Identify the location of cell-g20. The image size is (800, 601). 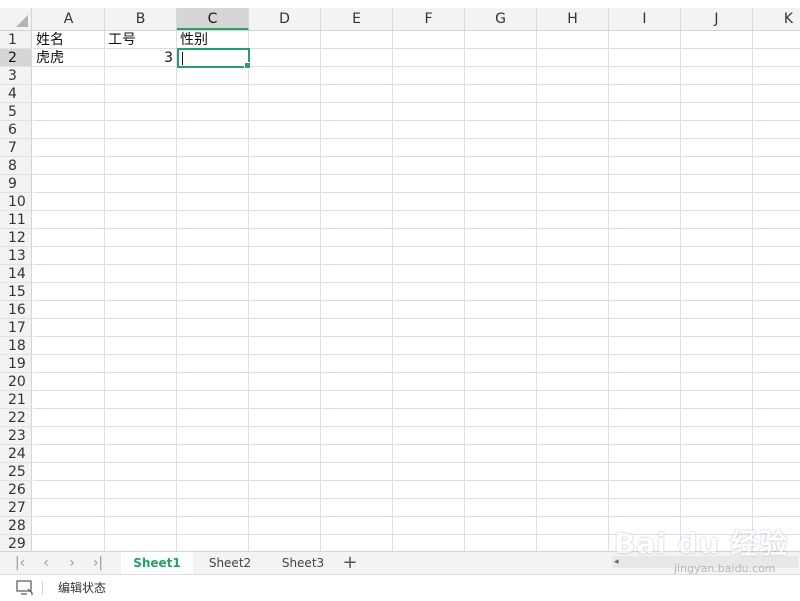
(501, 382).